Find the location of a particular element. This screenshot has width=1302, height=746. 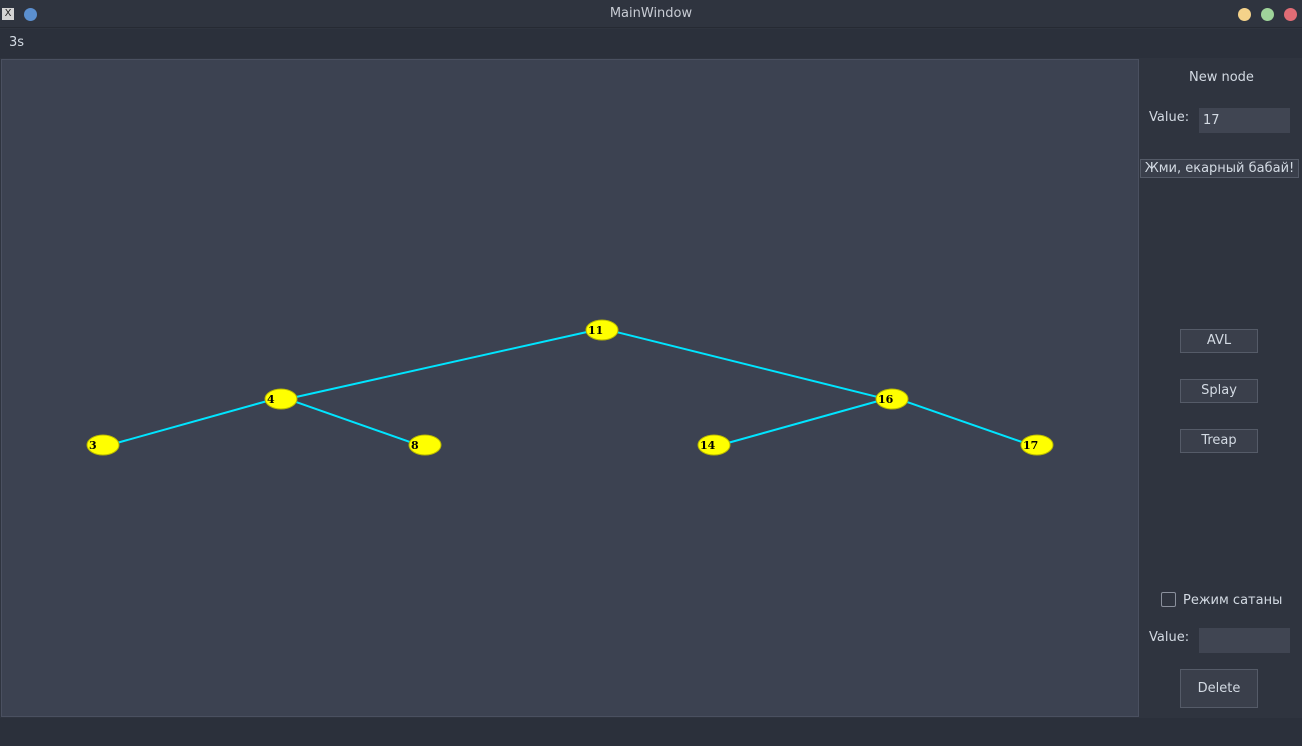

tree-node: 4 is located at coordinates (281, 399).